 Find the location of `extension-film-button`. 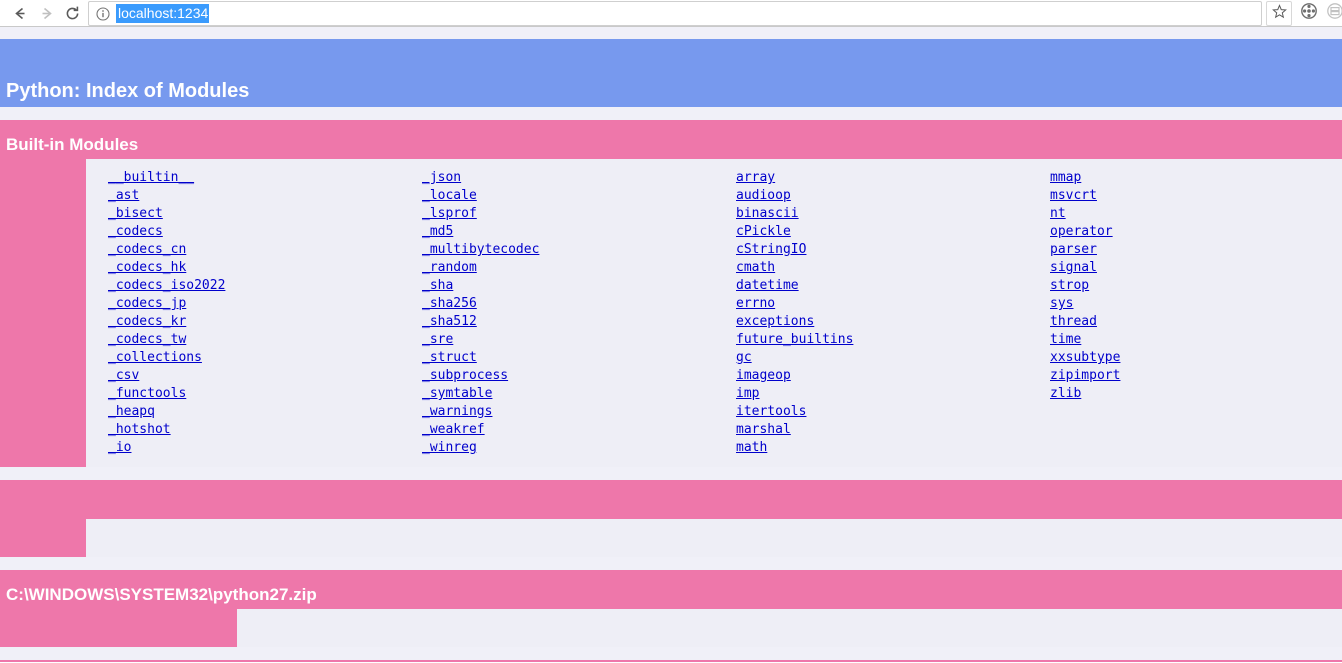

extension-film-button is located at coordinates (1309, 13).